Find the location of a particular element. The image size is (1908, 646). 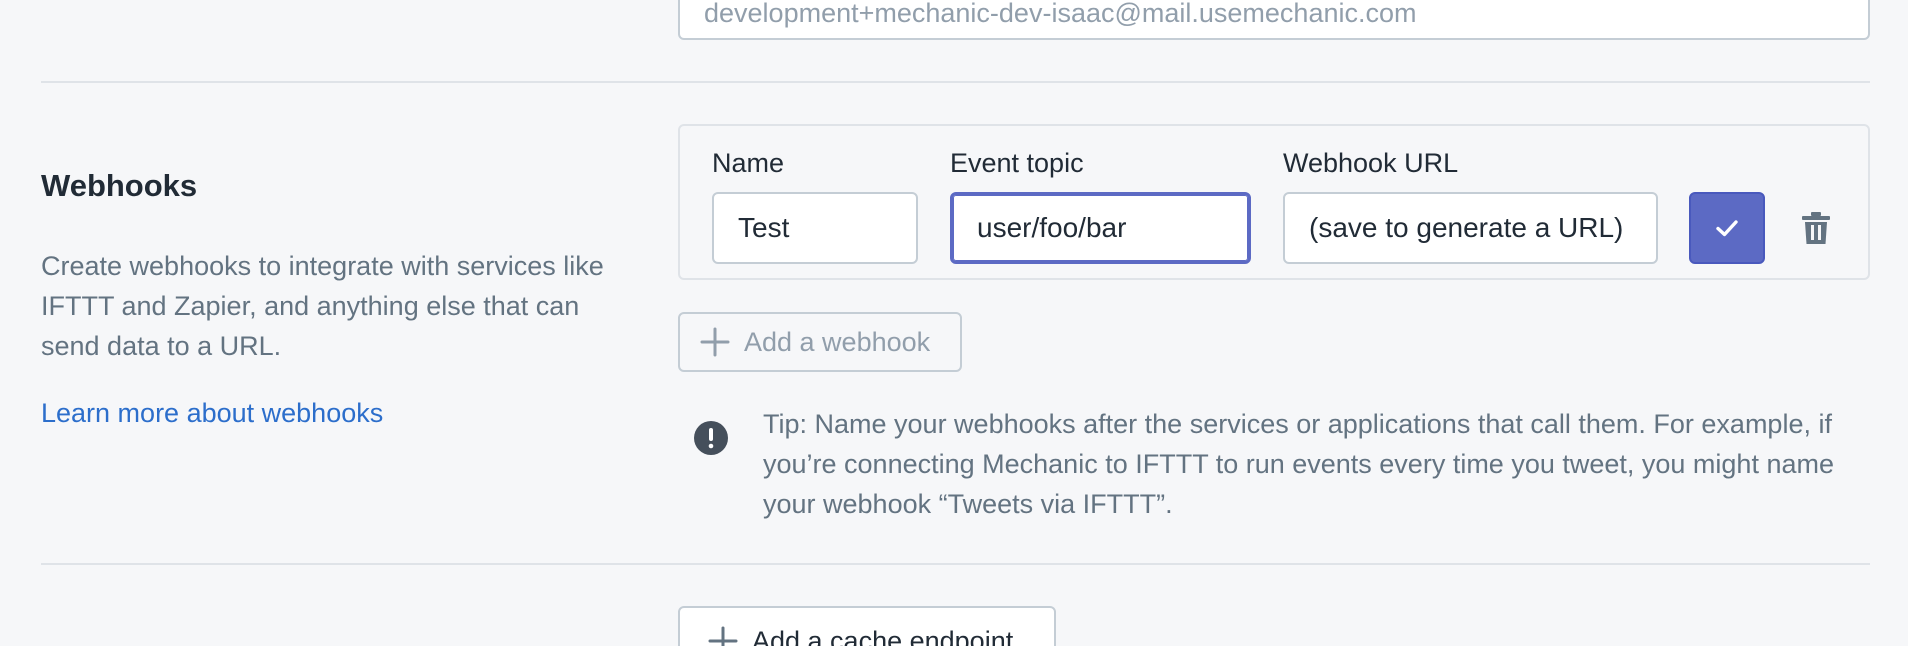

webhook-url-label: Webhook URL is located at coordinates (1371, 163).